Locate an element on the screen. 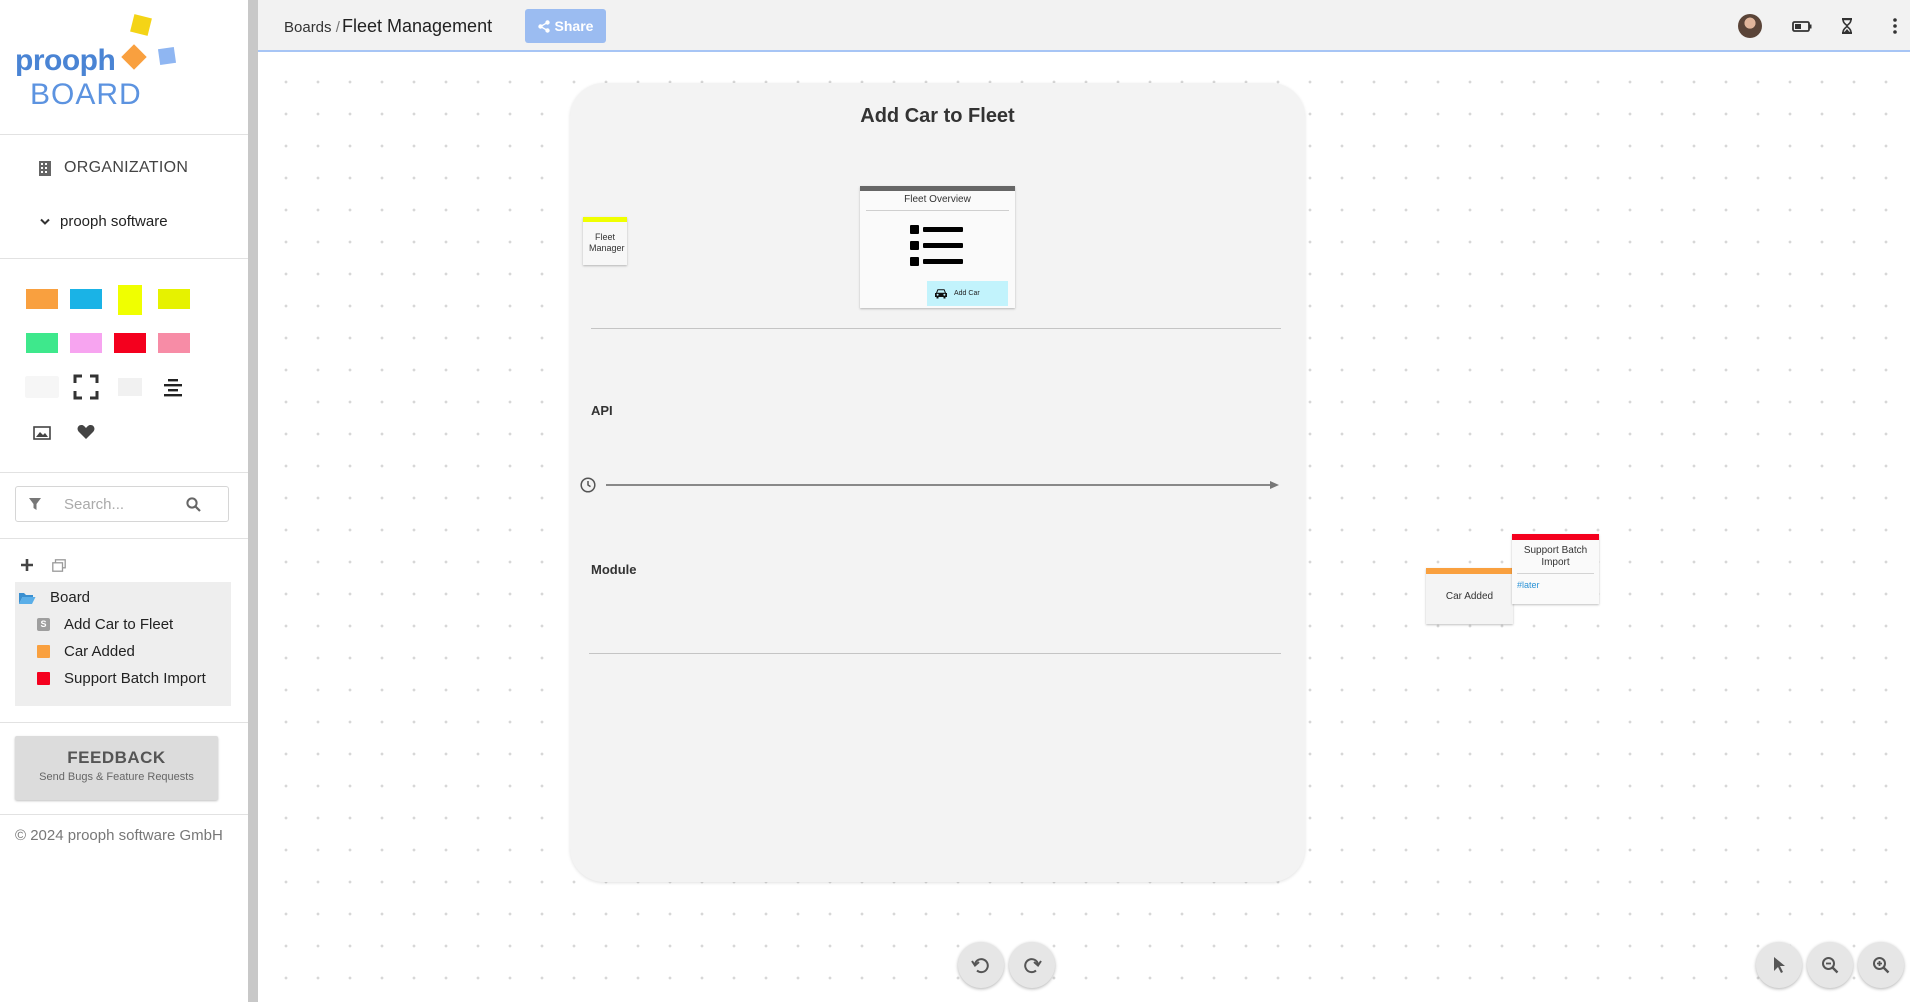 Image resolution: width=1910 pixels, height=1002 pixels. feedback-button: FEEDBACK Send Bugs & Feature Requests is located at coordinates (116, 768).